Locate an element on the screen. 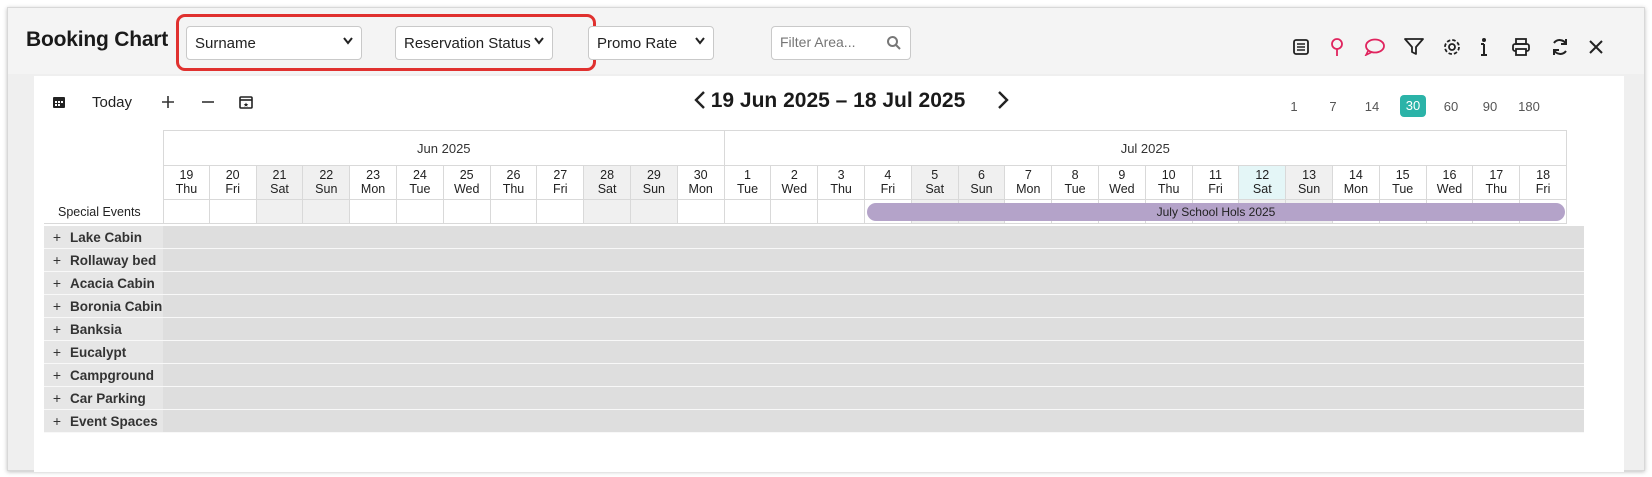  calendar-icon is located at coordinates (59, 102).